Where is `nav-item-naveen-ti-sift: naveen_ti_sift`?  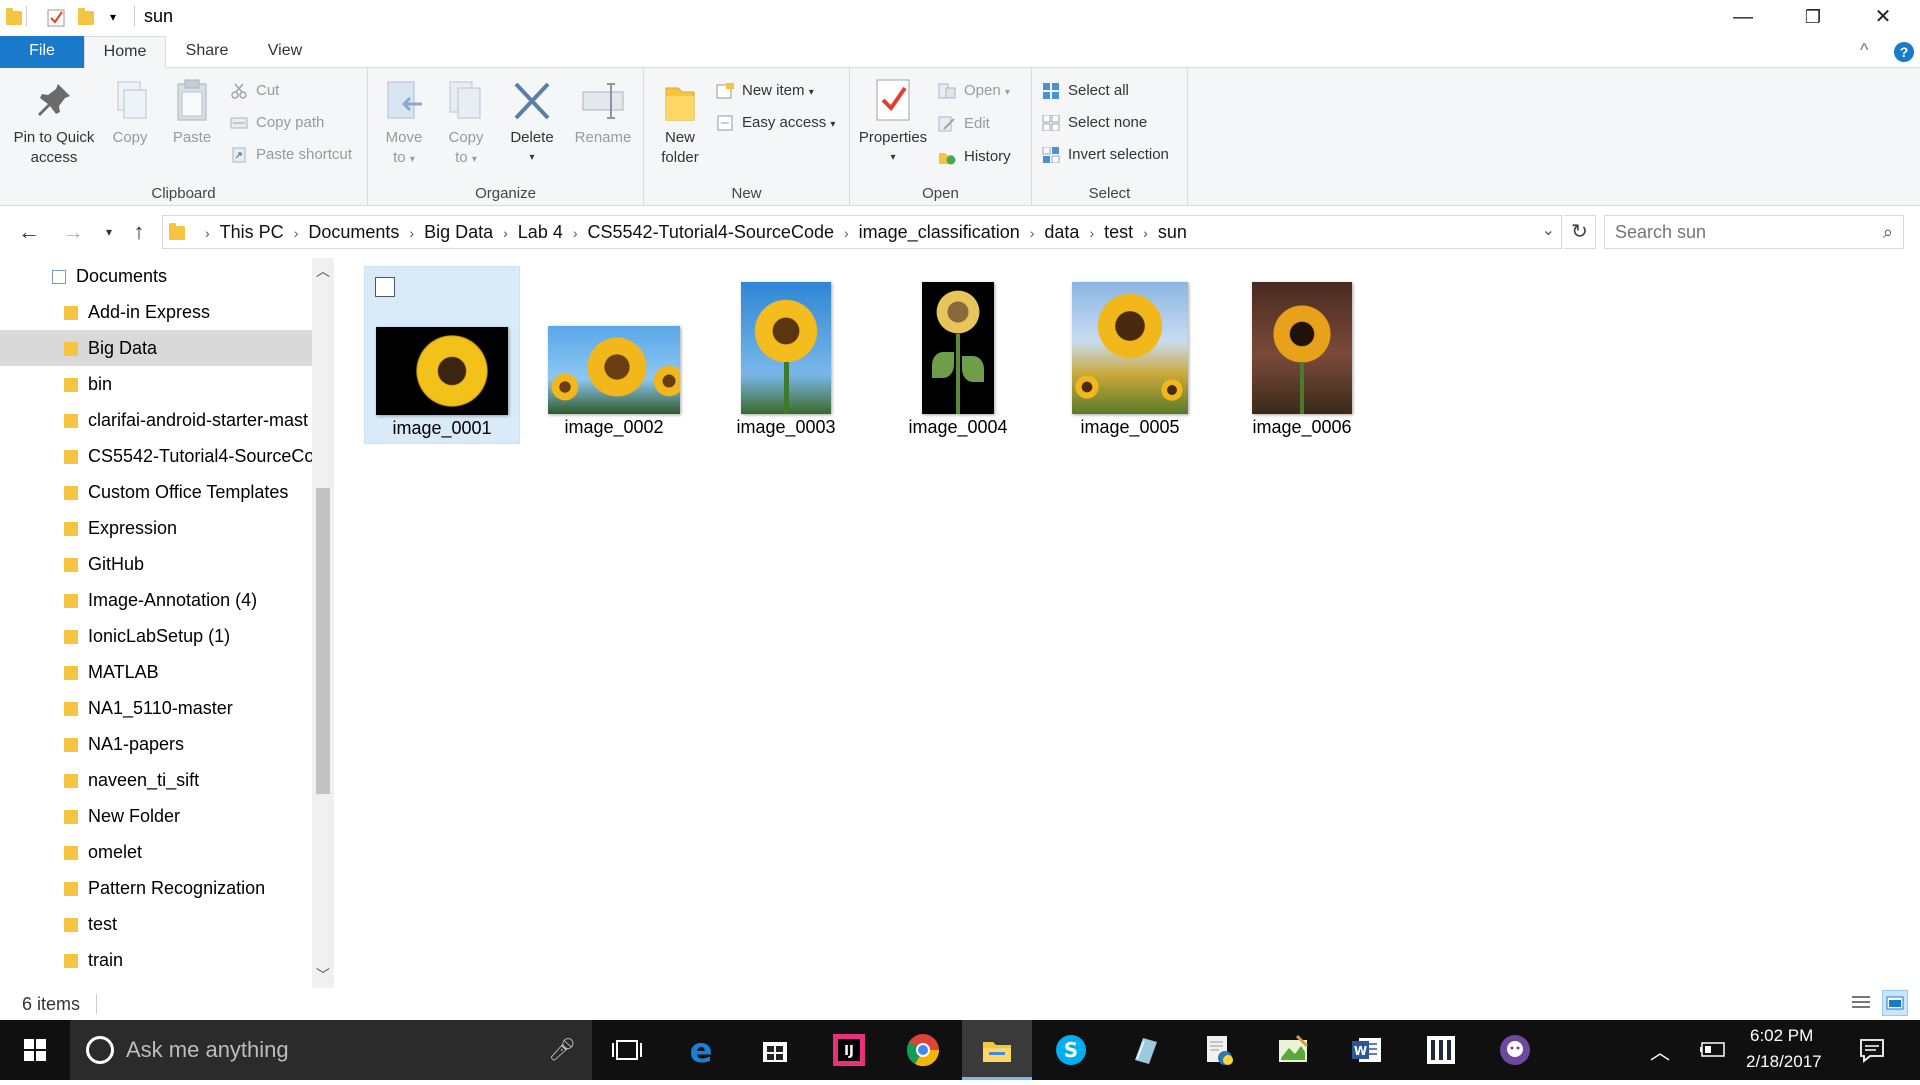 nav-item-naveen-ti-sift: naveen_ti_sift is located at coordinates (156, 780).